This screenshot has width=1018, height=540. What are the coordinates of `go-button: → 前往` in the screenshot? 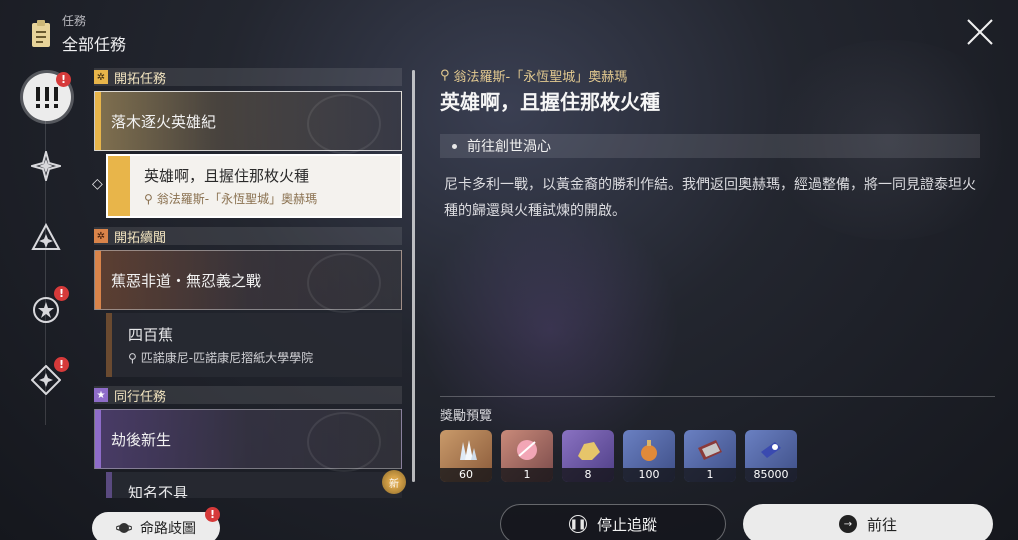 It's located at (868, 522).